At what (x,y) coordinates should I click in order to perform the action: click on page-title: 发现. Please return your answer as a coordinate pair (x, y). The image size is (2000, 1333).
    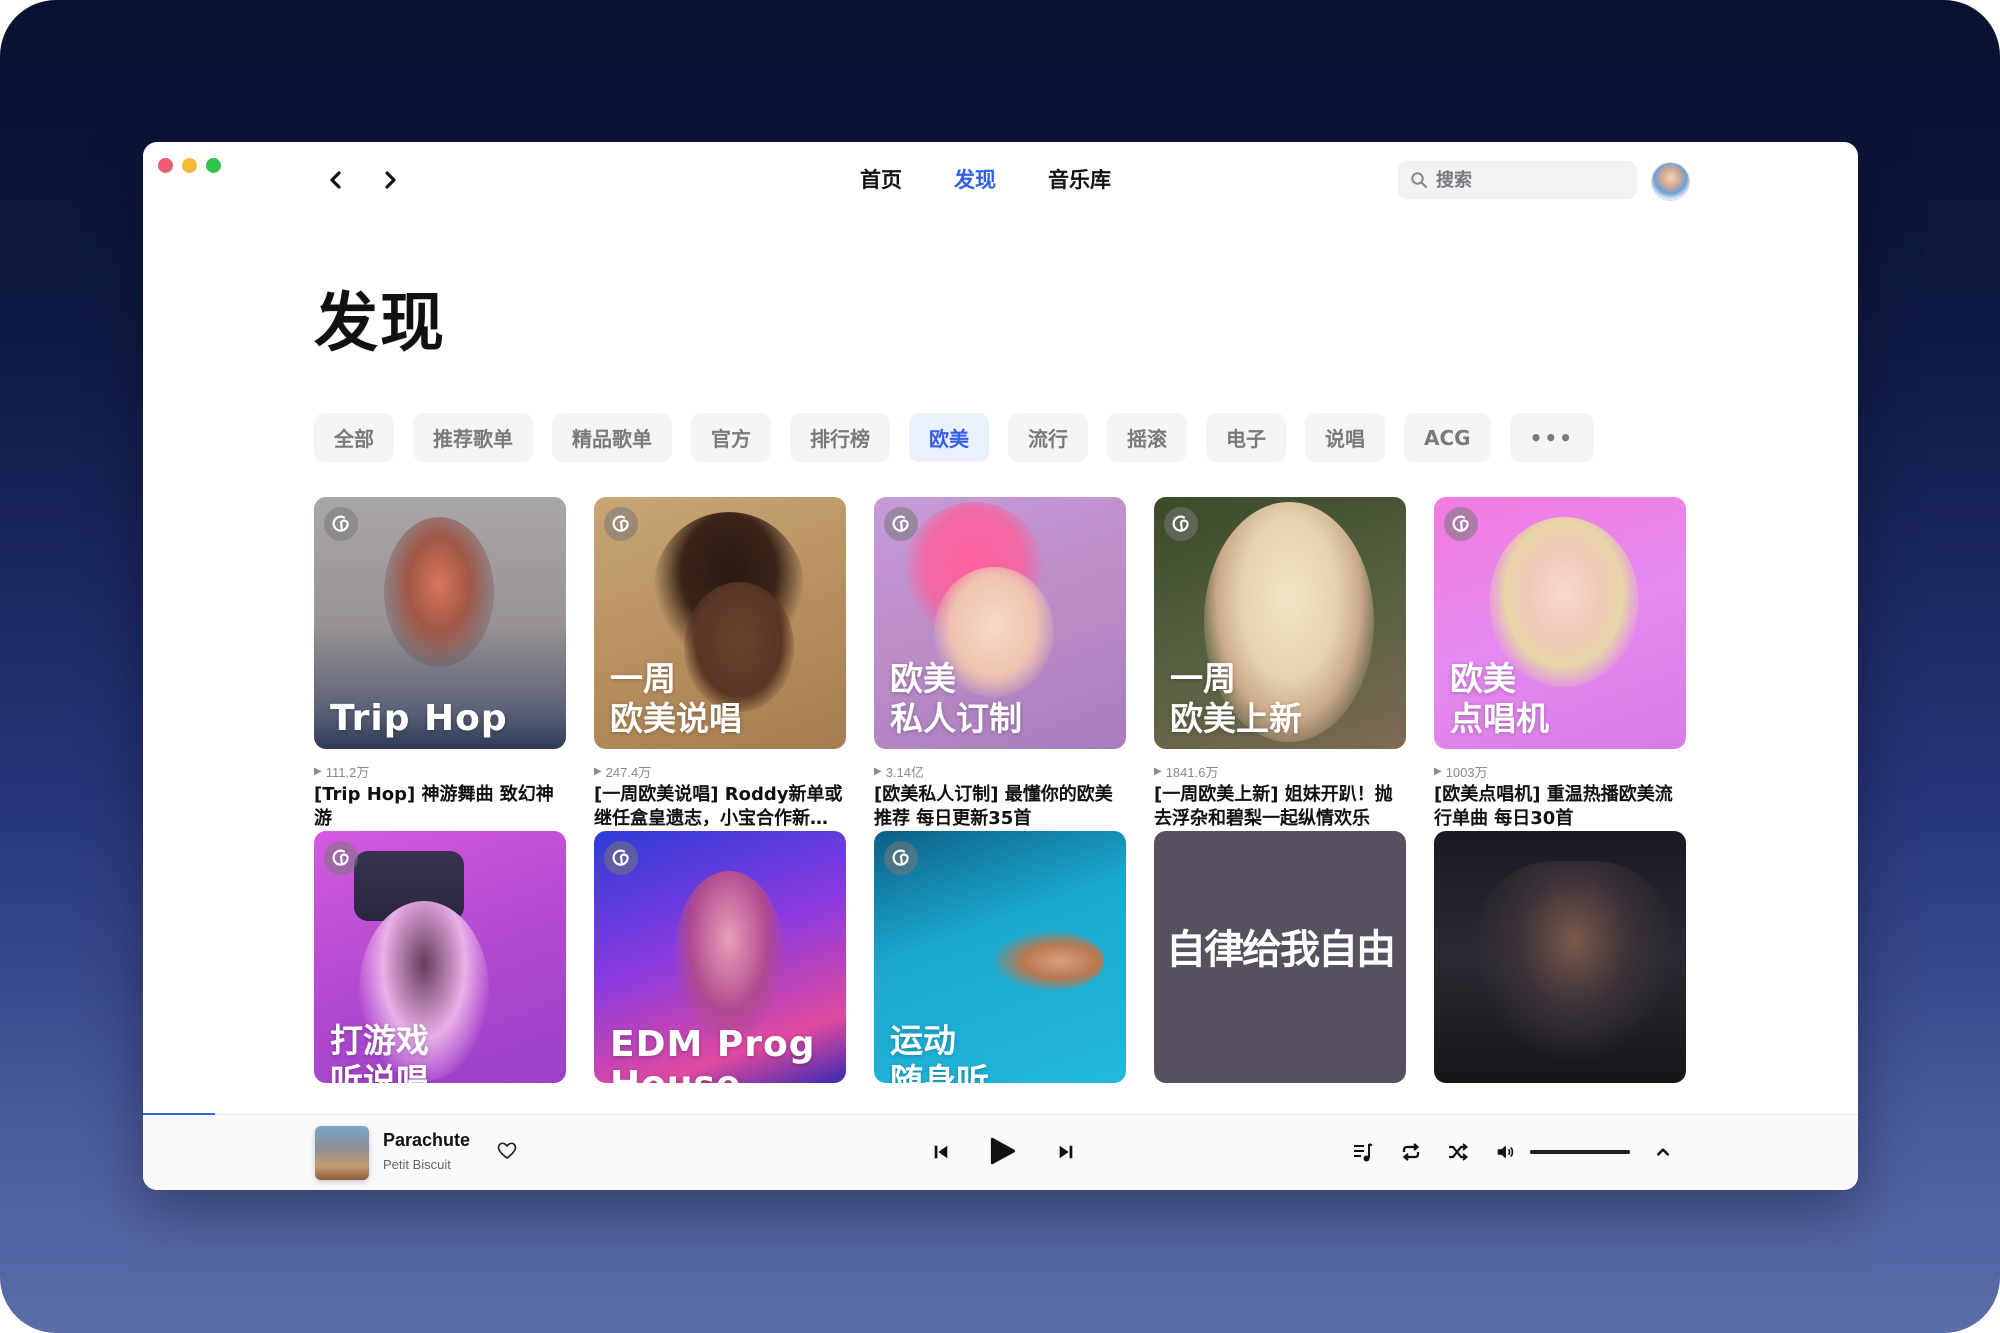
    Looking at the image, I should click on (380, 324).